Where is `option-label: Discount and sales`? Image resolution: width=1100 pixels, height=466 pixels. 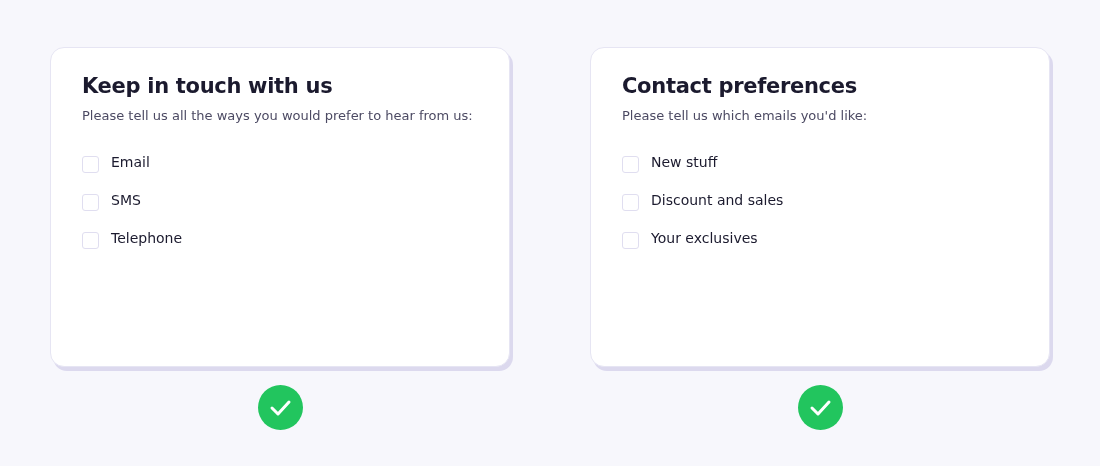
option-label: Discount and sales is located at coordinates (717, 200).